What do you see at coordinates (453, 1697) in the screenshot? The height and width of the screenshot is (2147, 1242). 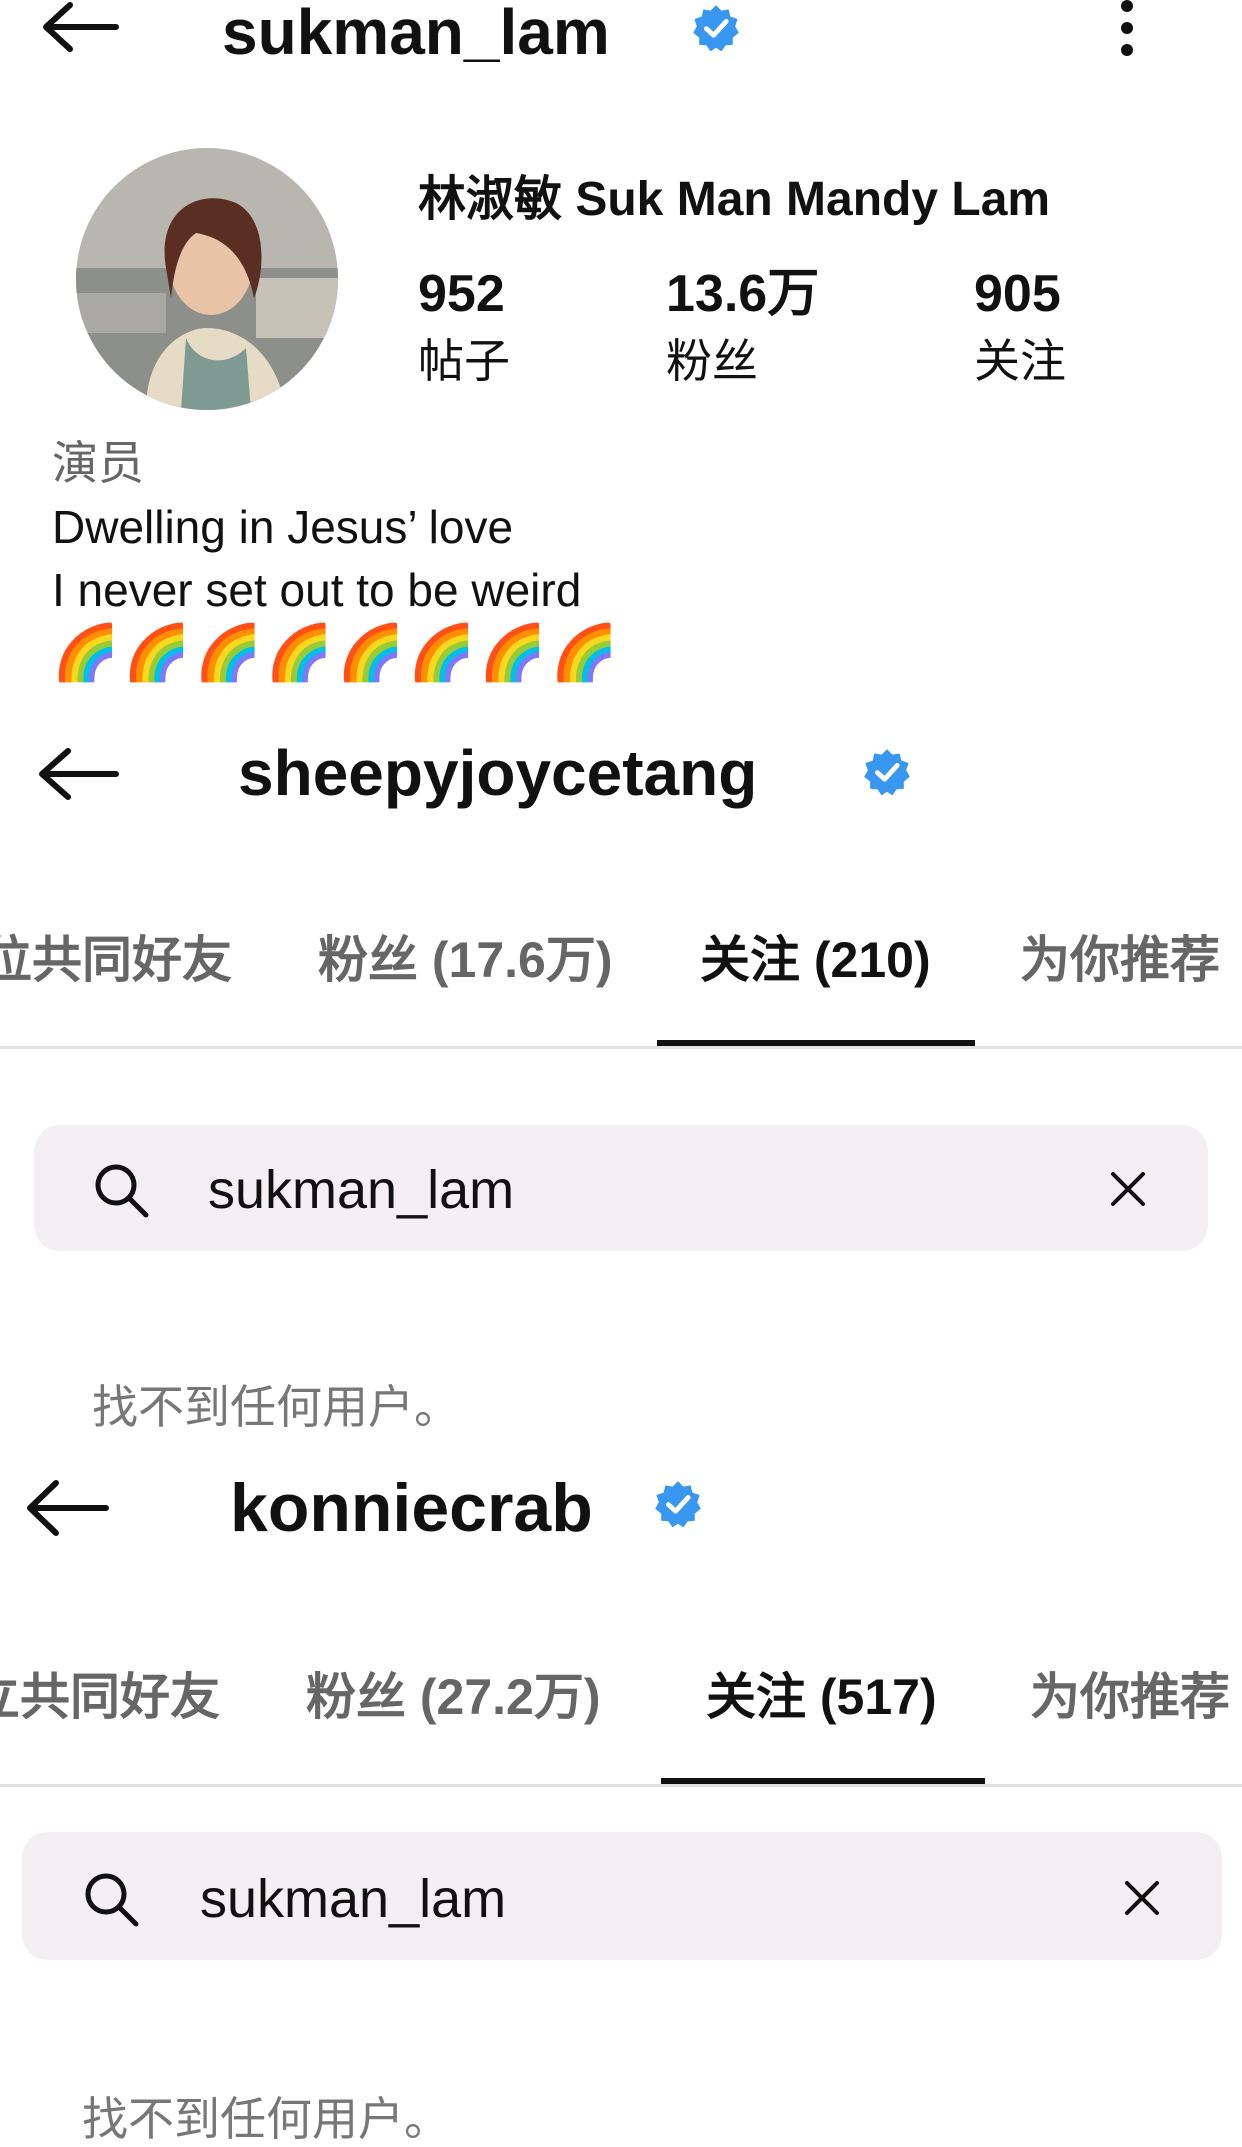 I see `tab-followers: 粉丝 (27.2万)` at bounding box center [453, 1697].